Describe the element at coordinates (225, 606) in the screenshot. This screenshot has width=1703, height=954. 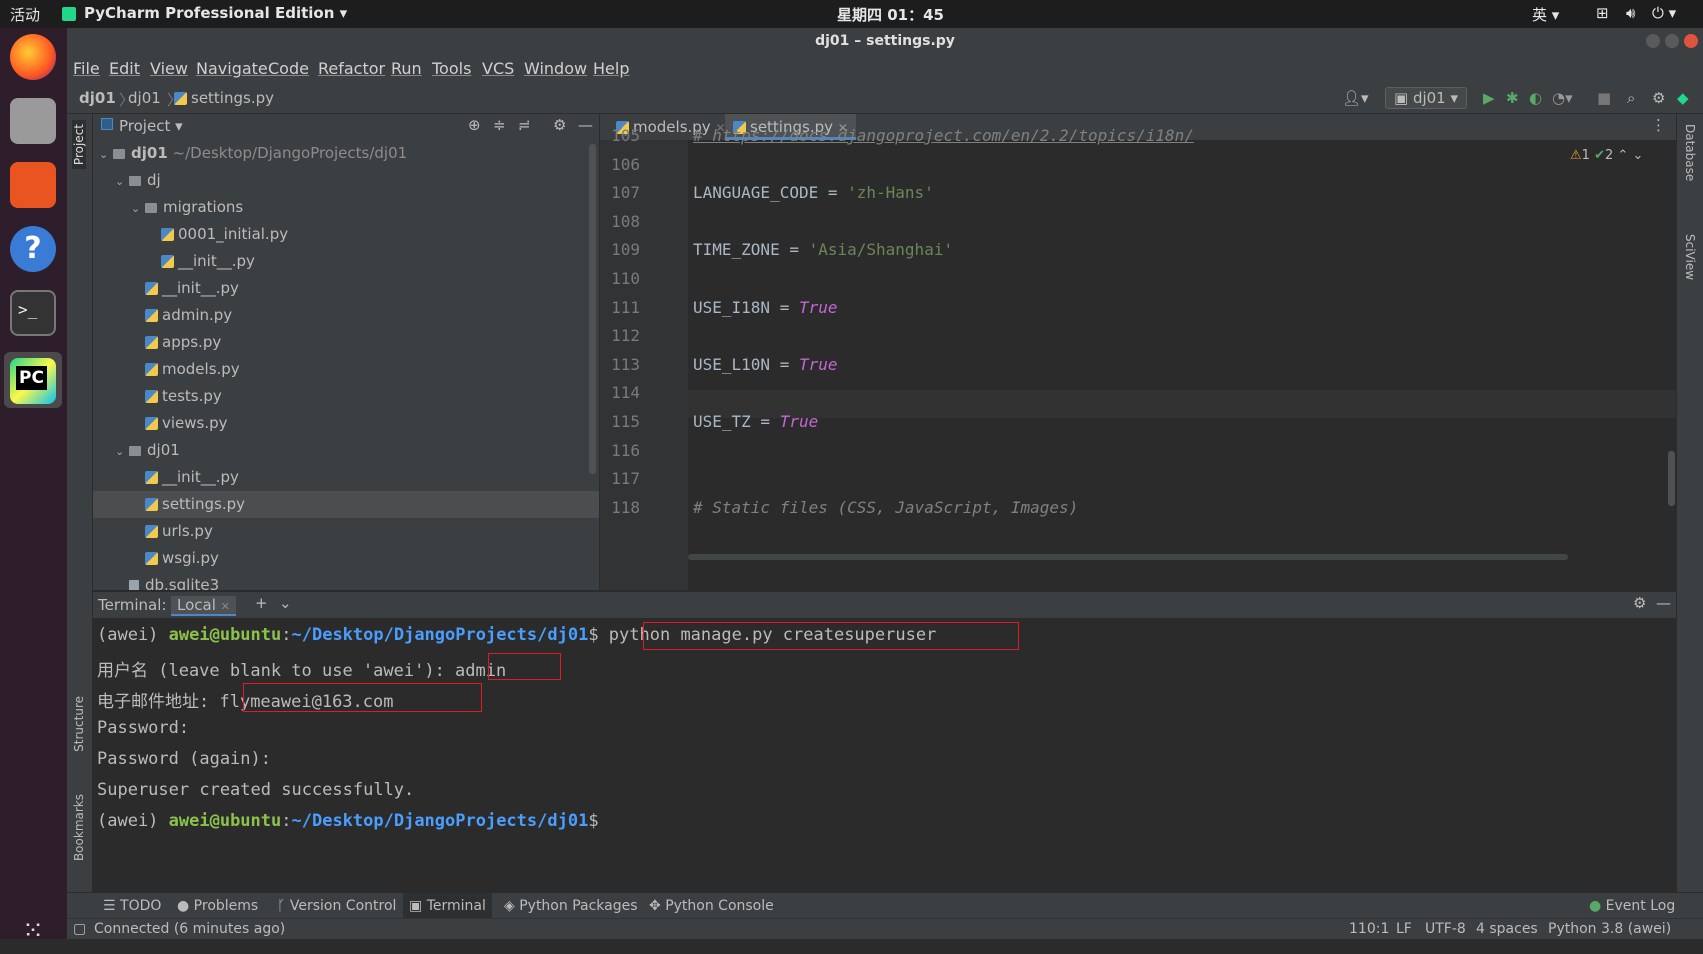
I see `close-tab-icon: ✕` at that location.